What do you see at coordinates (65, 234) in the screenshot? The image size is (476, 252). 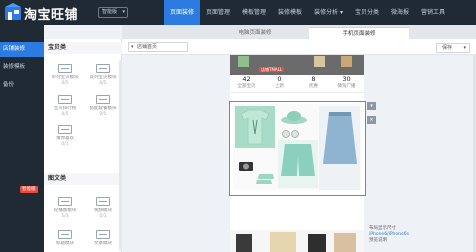 I see `text-t-icon` at bounding box center [65, 234].